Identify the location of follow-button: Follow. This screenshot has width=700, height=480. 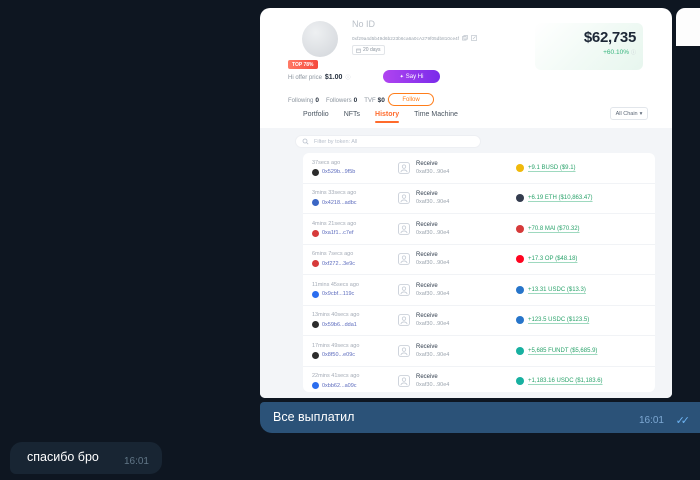
(411, 99).